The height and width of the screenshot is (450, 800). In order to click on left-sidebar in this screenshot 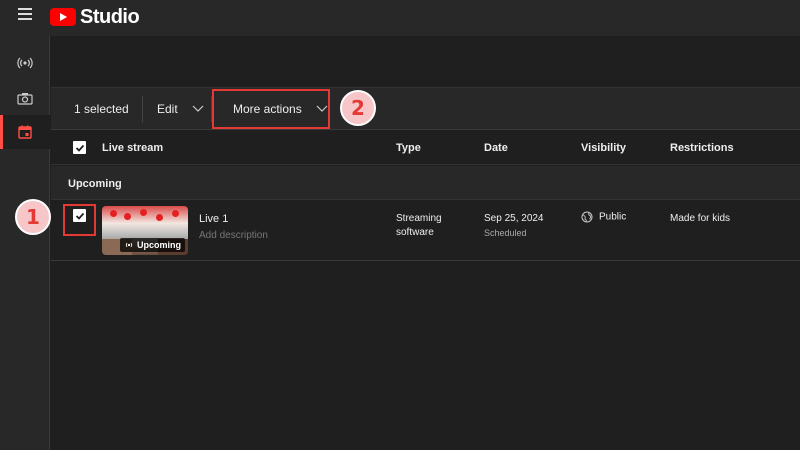, I will do `click(25, 243)`.